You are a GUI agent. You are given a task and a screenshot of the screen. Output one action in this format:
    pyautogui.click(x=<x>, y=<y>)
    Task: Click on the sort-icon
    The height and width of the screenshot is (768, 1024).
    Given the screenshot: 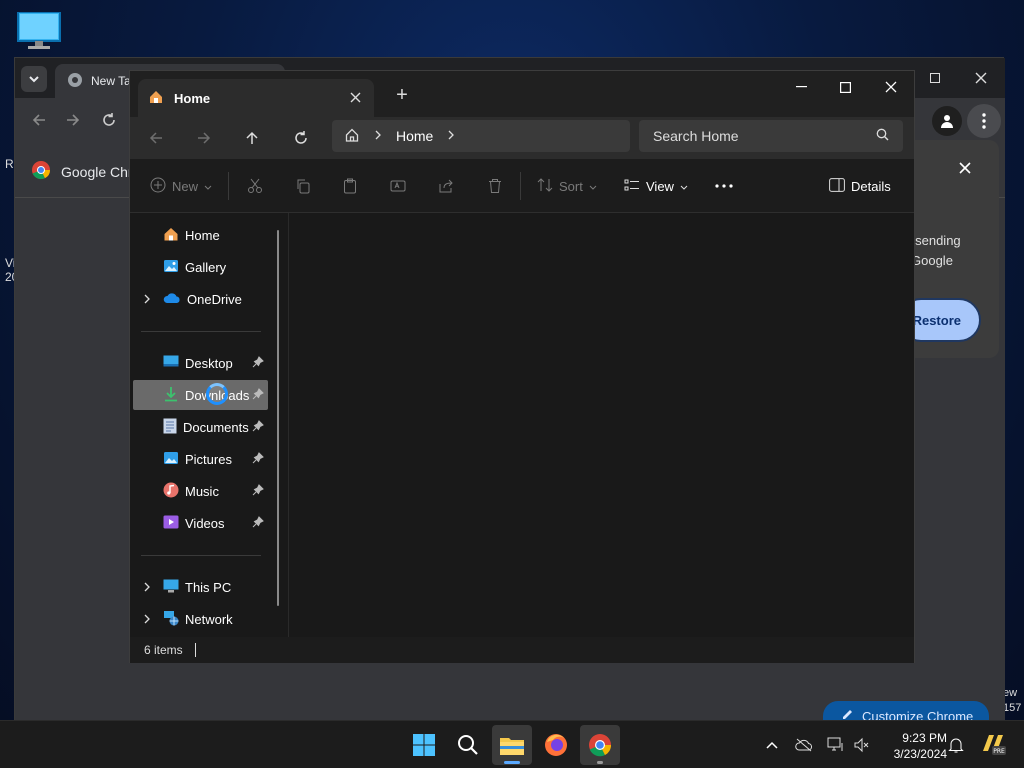 What is the action you would take?
    pyautogui.click(x=545, y=186)
    